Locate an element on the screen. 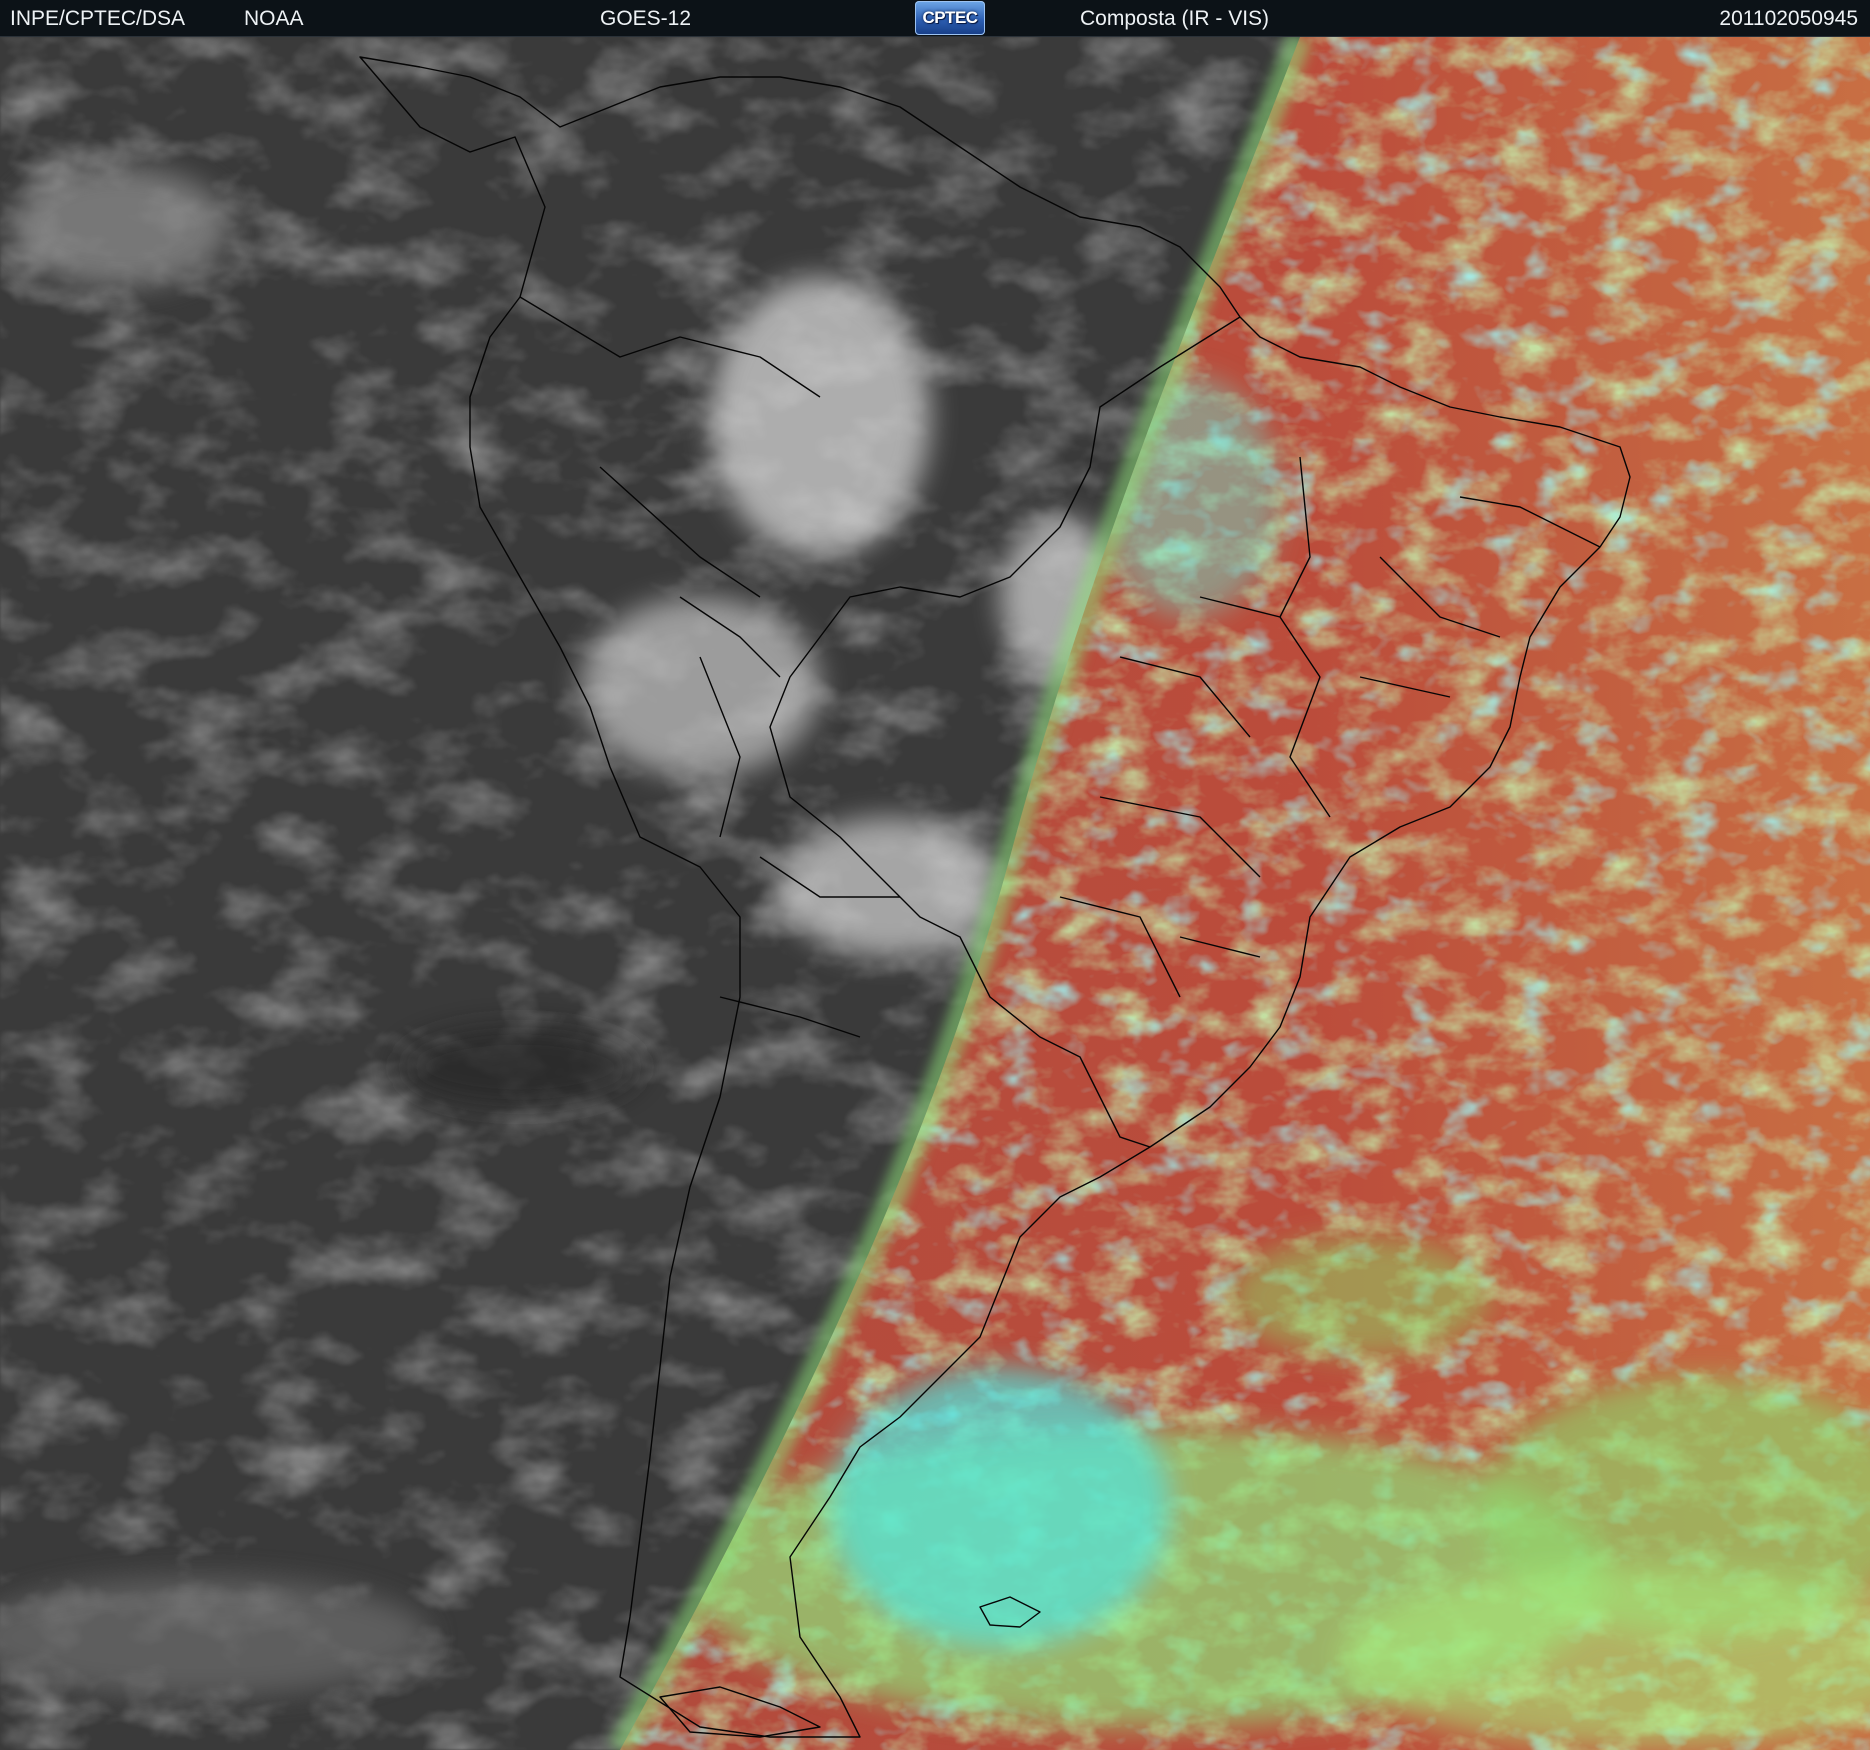 Image resolution: width=1870 pixels, height=1750 pixels. partner-label: NOAA is located at coordinates (274, 18).